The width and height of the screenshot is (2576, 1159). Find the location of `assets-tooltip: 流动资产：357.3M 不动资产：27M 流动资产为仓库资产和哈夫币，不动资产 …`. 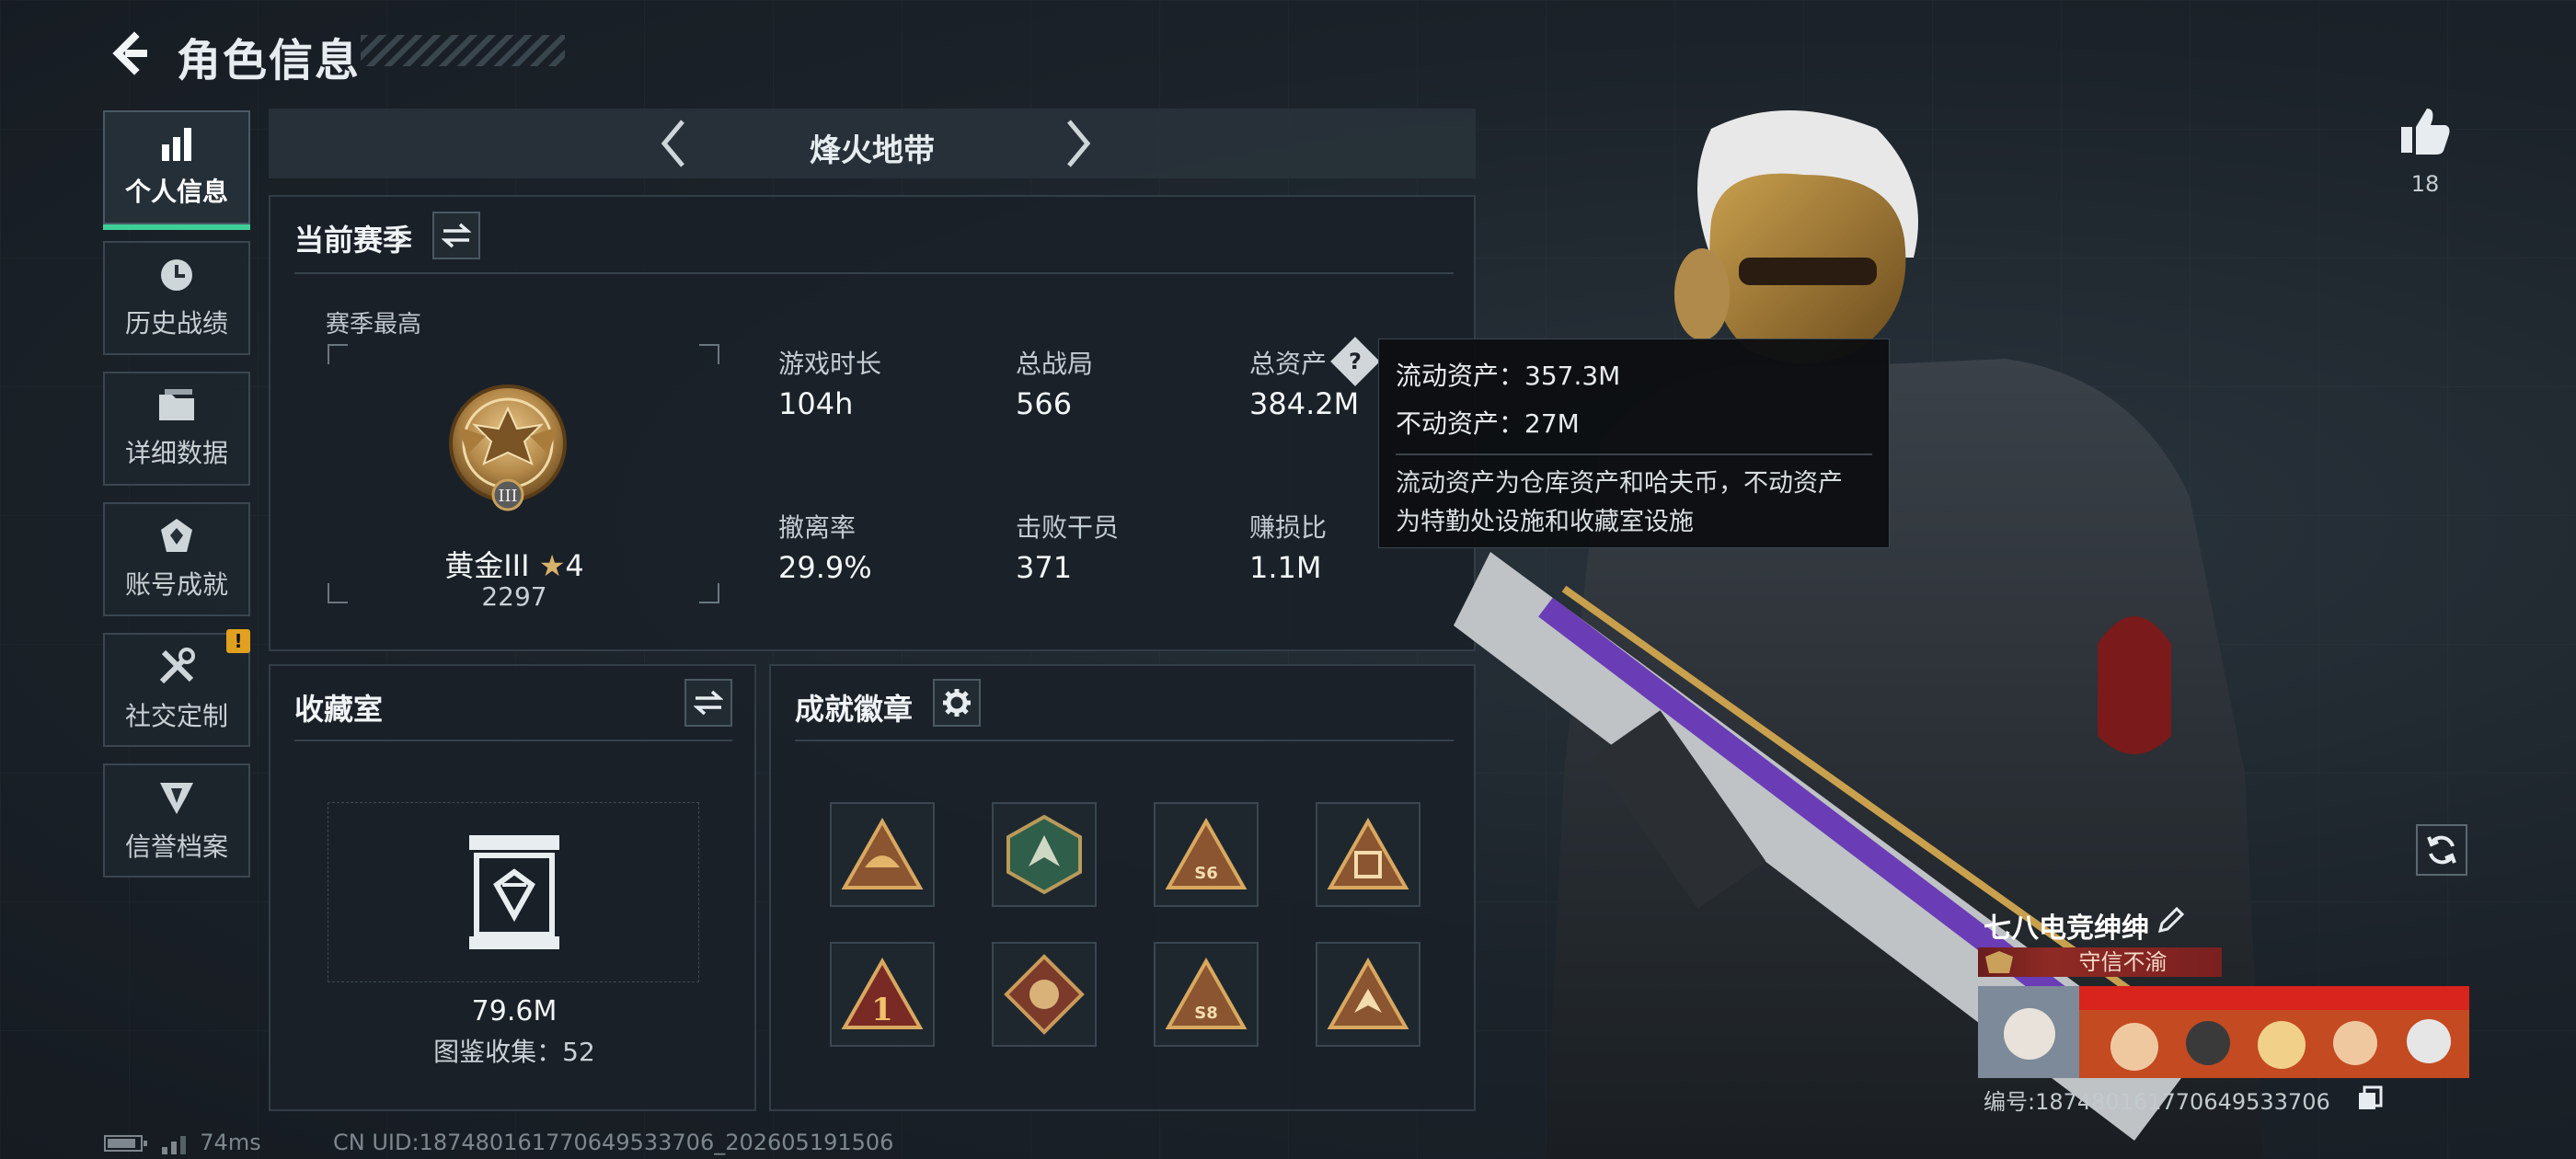

assets-tooltip: 流动资产：357.3M 不动资产：27M 流动资产为仓库资产和哈夫币，不动资产 … is located at coordinates (1634, 443).